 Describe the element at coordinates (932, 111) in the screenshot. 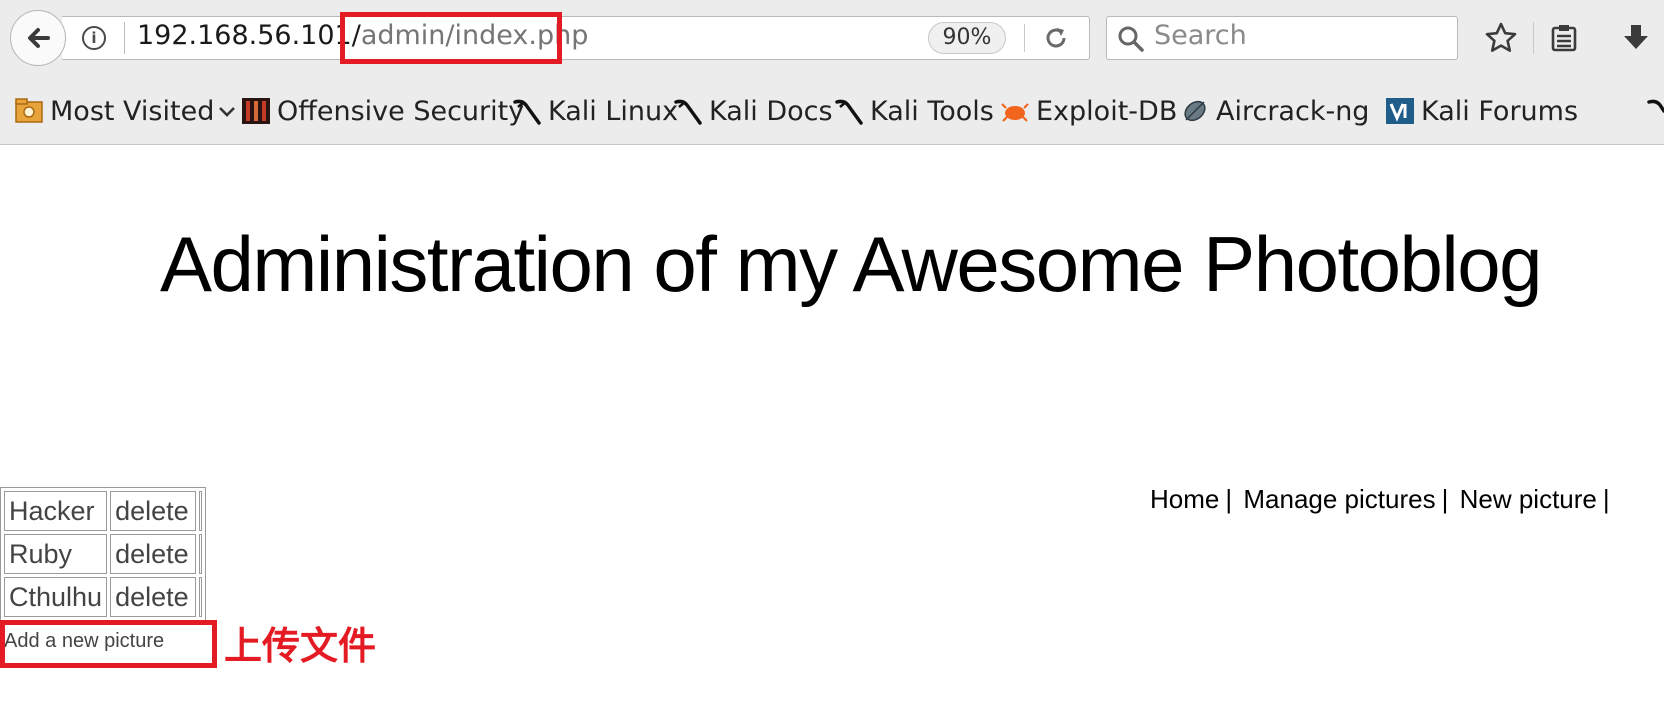

I see `bookmark-label: Kali Tools` at that location.